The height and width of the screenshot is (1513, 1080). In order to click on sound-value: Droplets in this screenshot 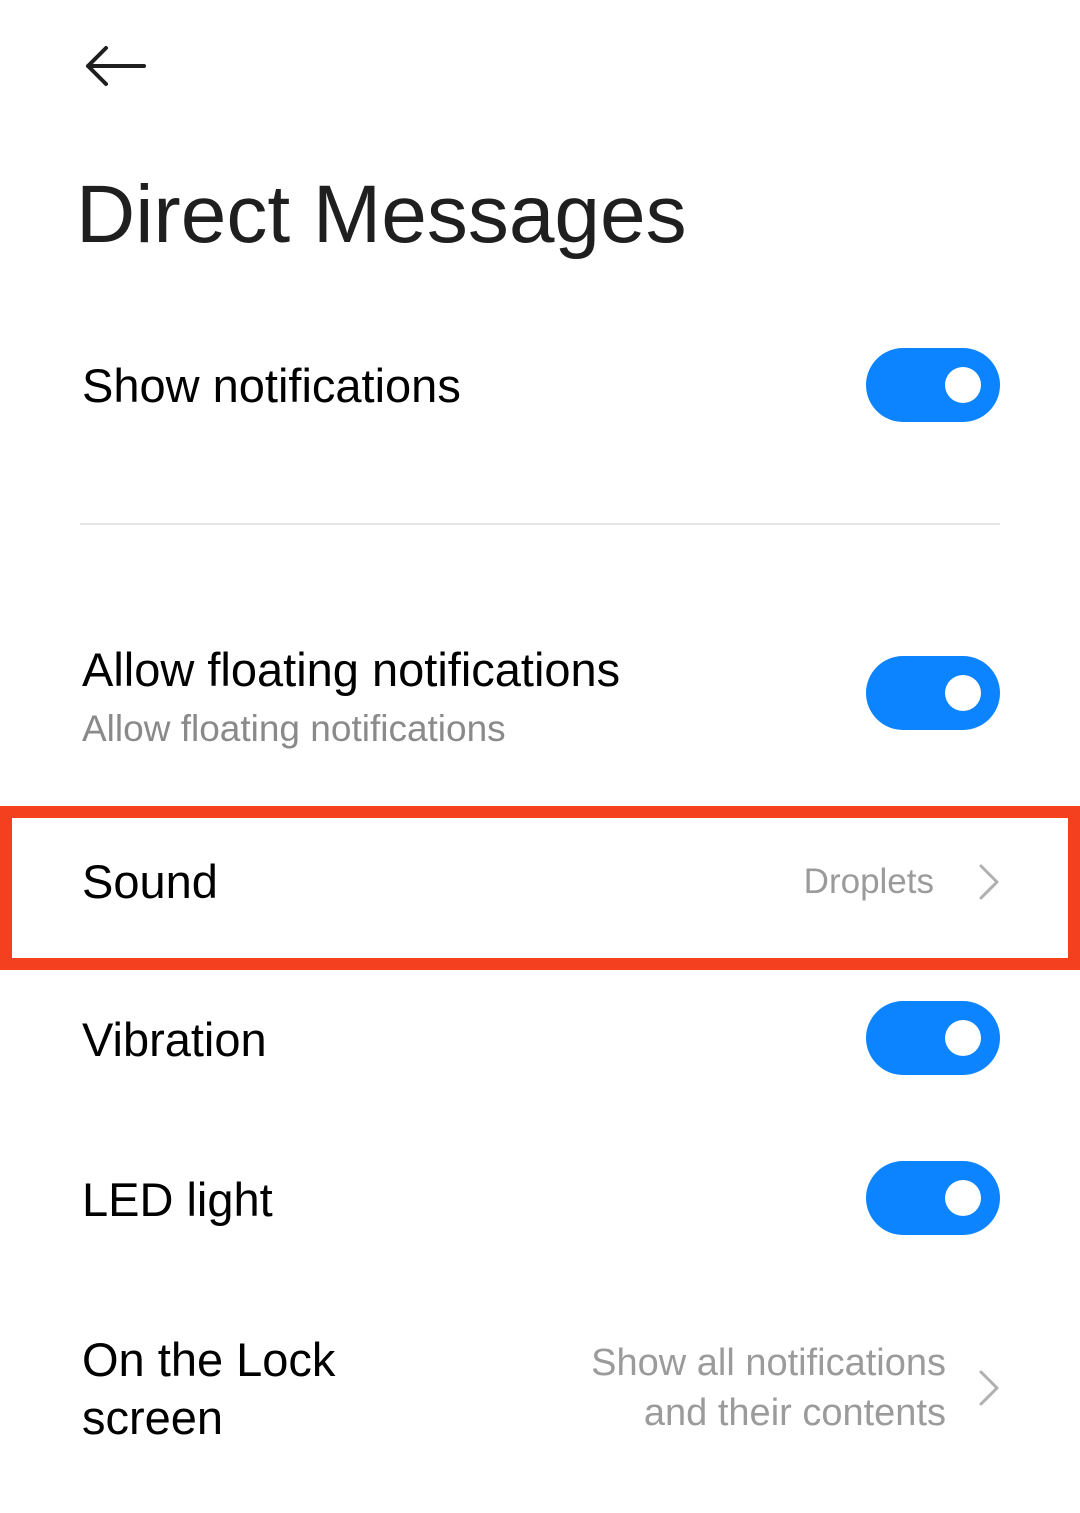, I will do `click(868, 881)`.